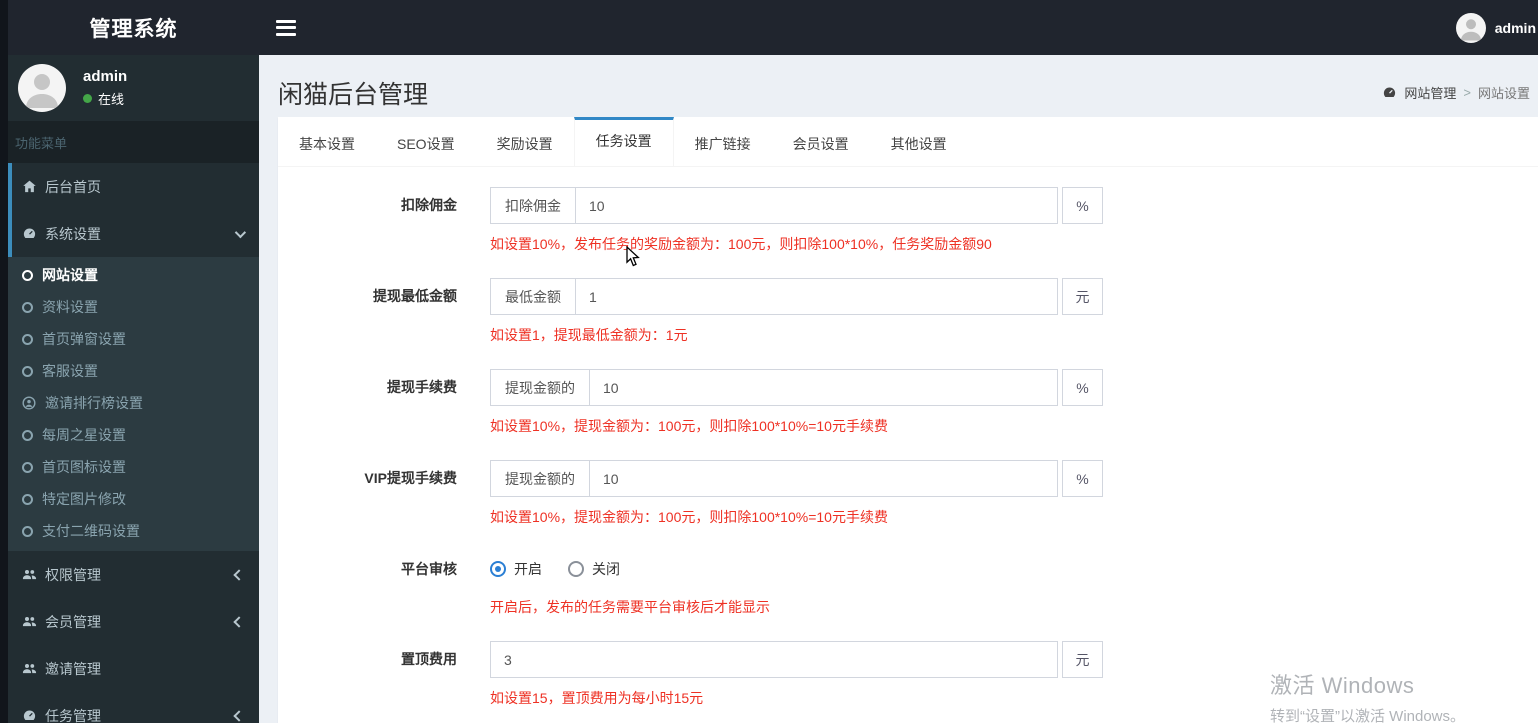 The height and width of the screenshot is (723, 1538). I want to click on topbar: 管理系统 admin, so click(769, 27).